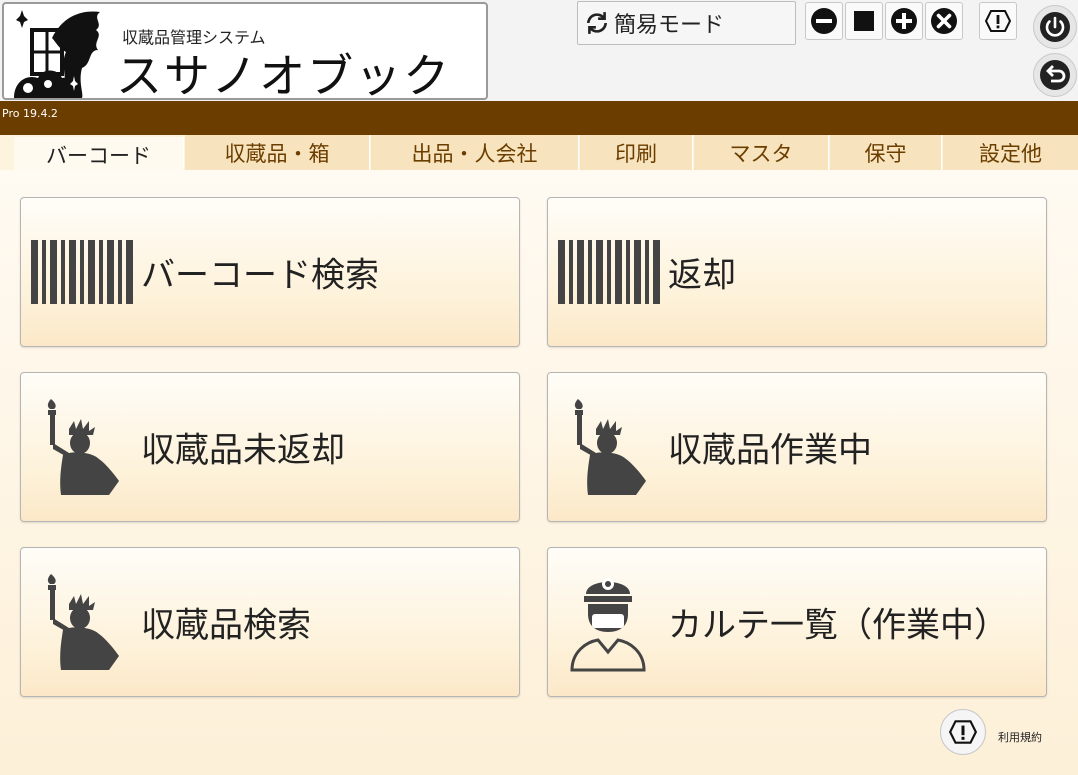 This screenshot has width=1078, height=775. I want to click on undo-arrow-icon, so click(1055, 75).